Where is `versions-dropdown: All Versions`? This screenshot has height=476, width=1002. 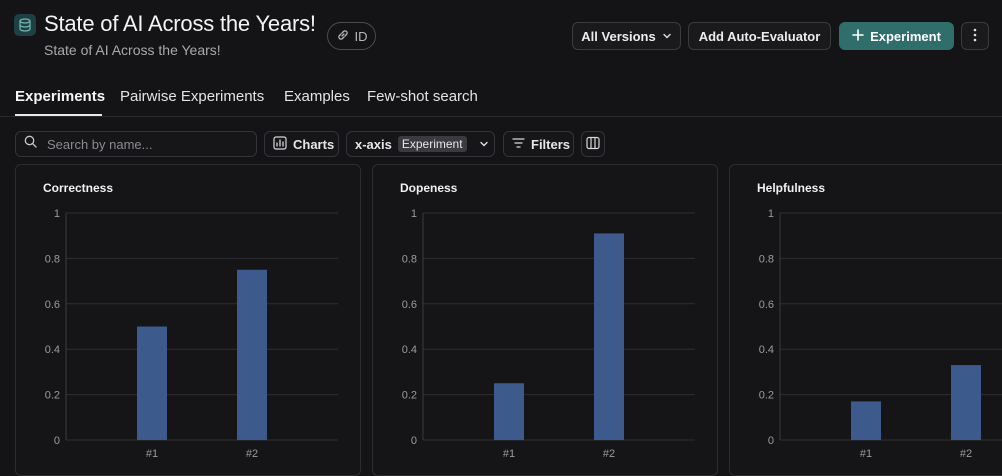 versions-dropdown: All Versions is located at coordinates (626, 36).